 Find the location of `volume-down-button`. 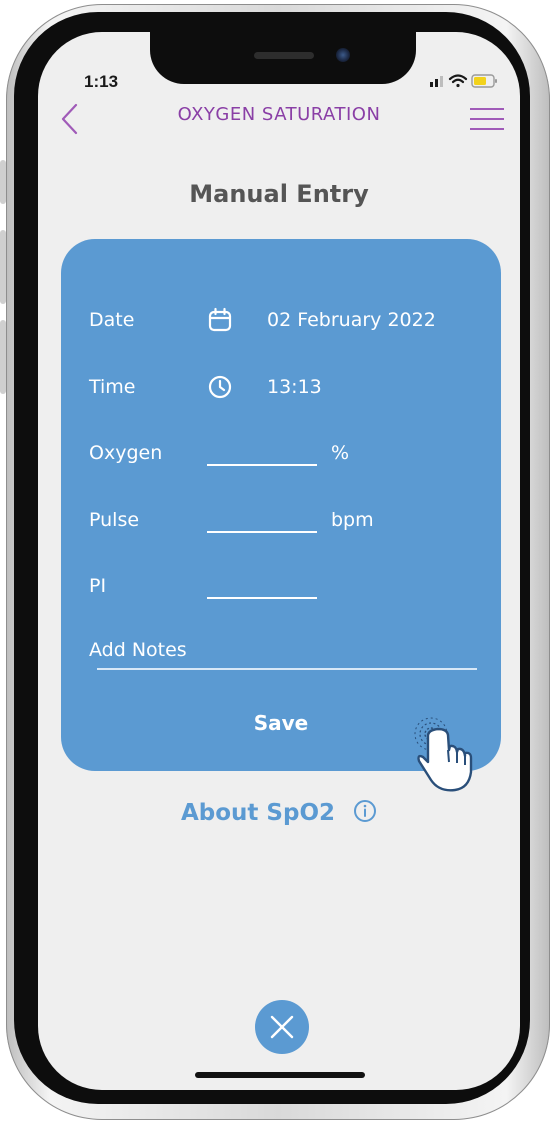

volume-down-button is located at coordinates (3, 357).